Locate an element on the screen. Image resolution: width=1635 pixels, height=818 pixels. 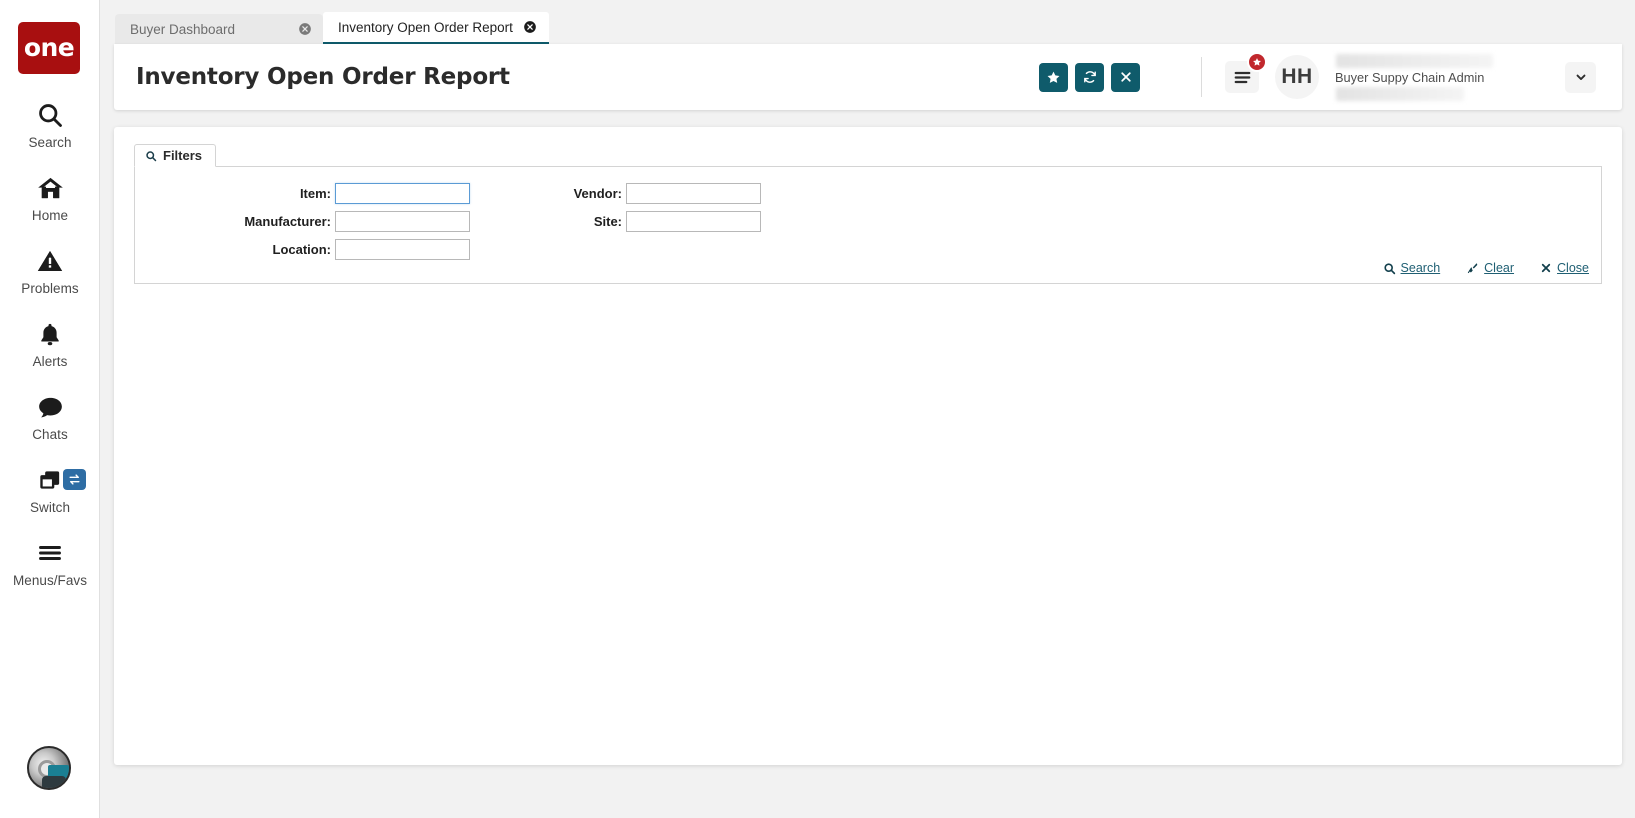
filter-field-location: Location: is located at coordinates (302, 249).